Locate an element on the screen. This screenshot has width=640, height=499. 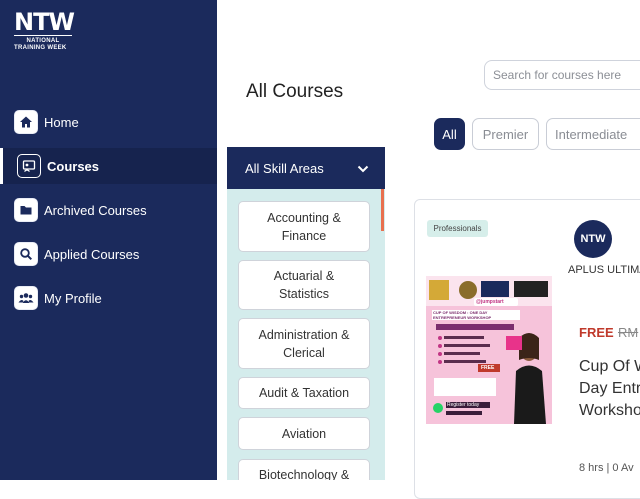
sidebar-item-applied-courses: Applied Courses is located at coordinates (108, 254).